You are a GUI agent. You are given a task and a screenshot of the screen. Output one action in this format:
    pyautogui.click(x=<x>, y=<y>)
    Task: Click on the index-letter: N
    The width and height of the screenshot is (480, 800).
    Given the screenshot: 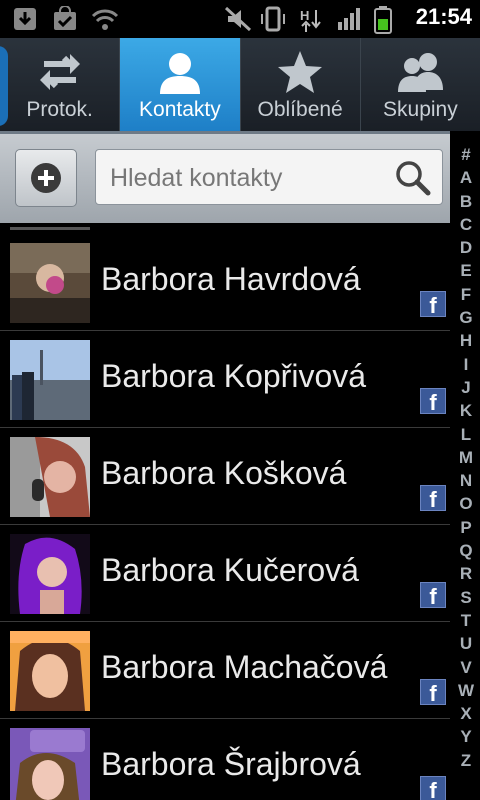 What is the action you would take?
    pyautogui.click(x=466, y=480)
    